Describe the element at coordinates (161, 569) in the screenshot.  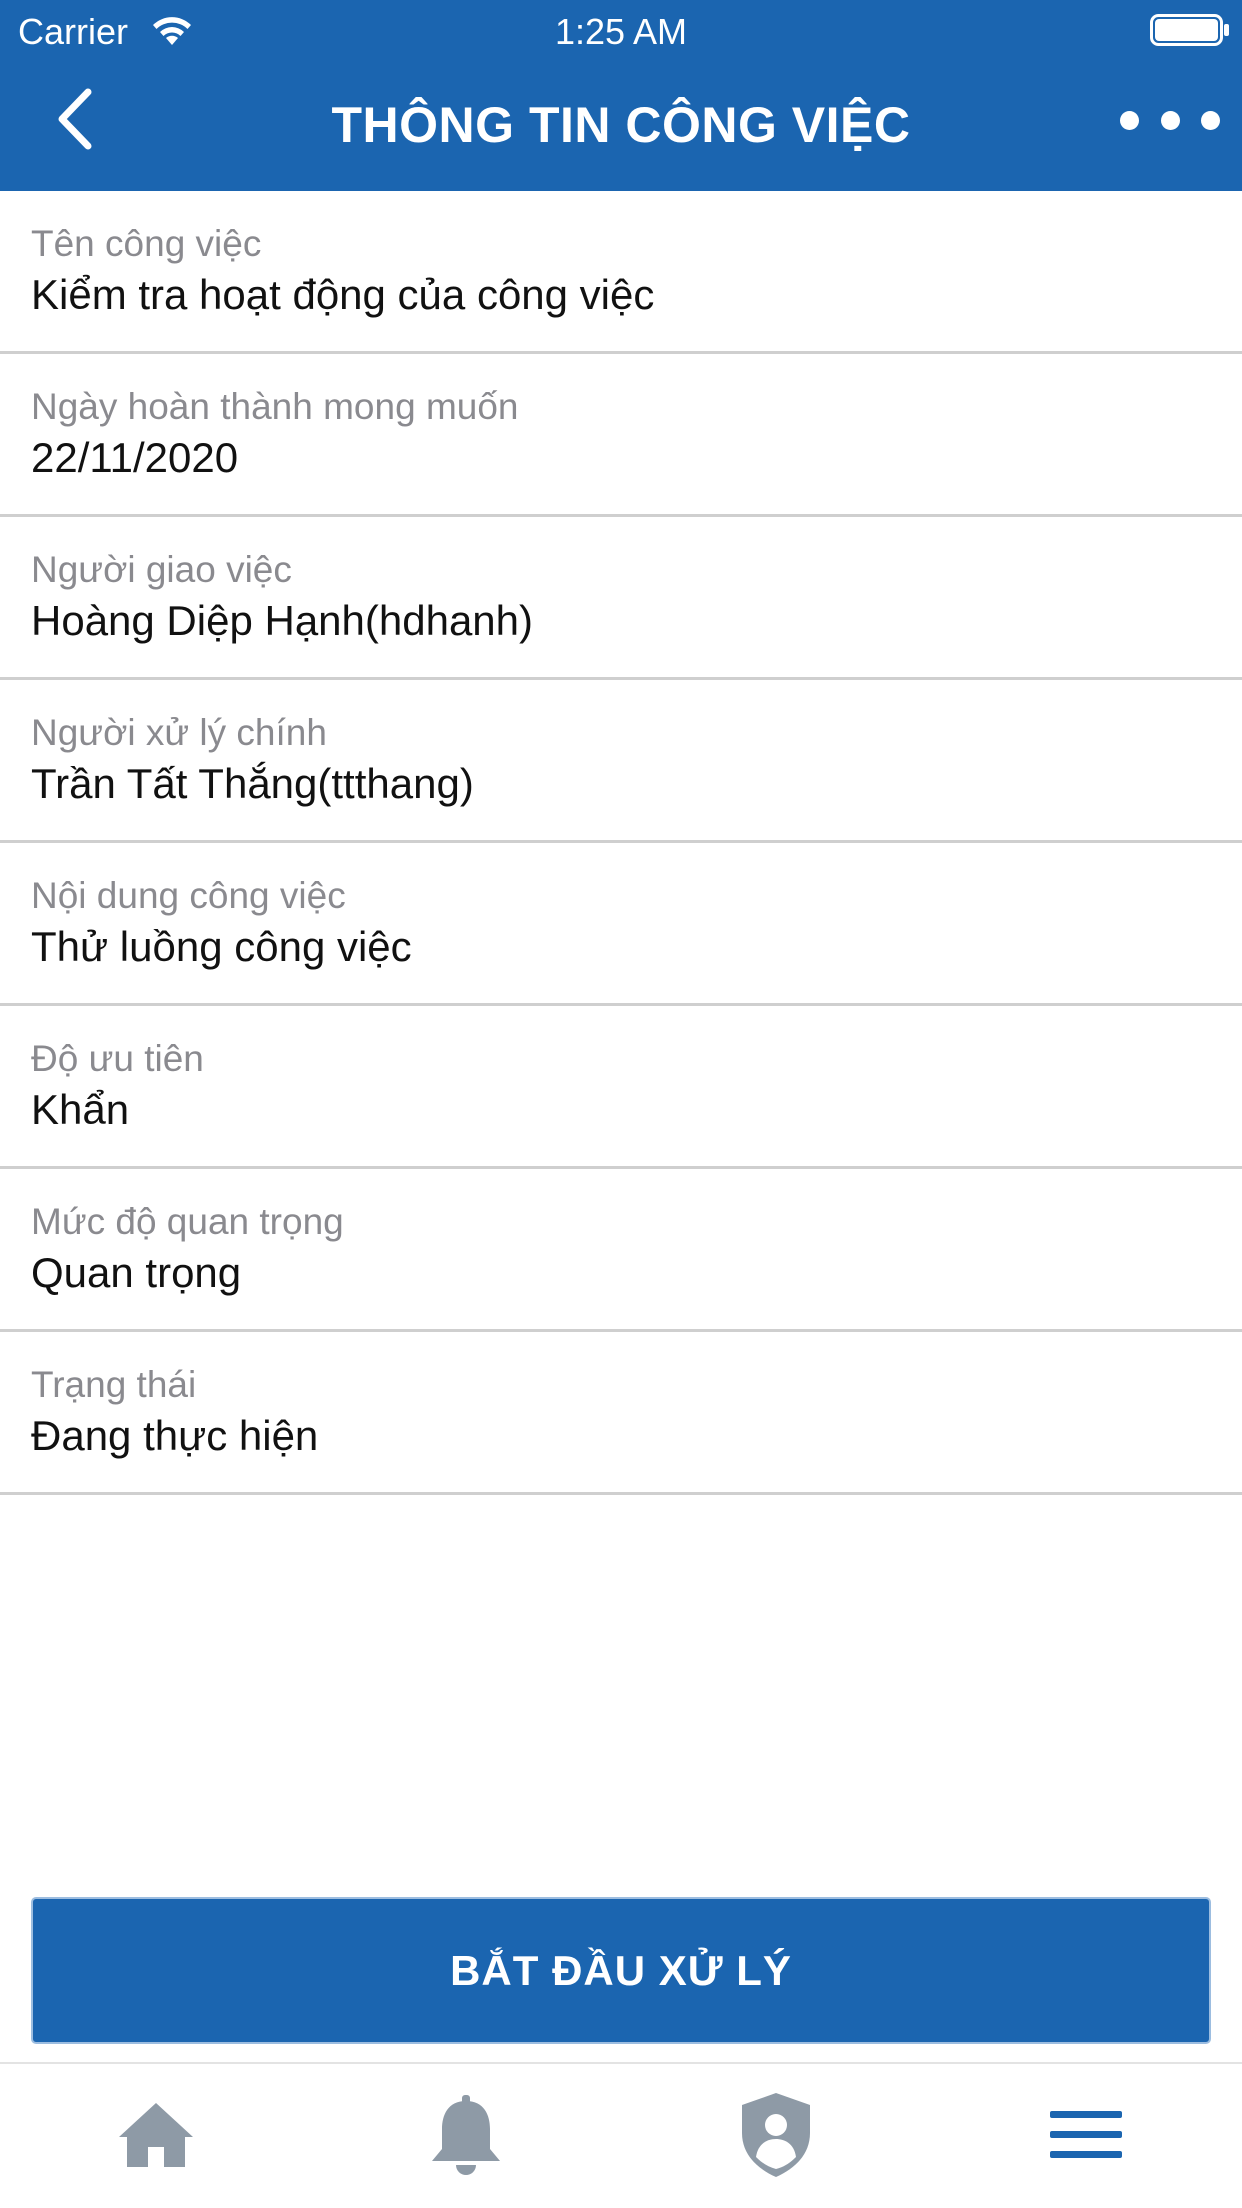
I see `field-label: Người giao việc` at that location.